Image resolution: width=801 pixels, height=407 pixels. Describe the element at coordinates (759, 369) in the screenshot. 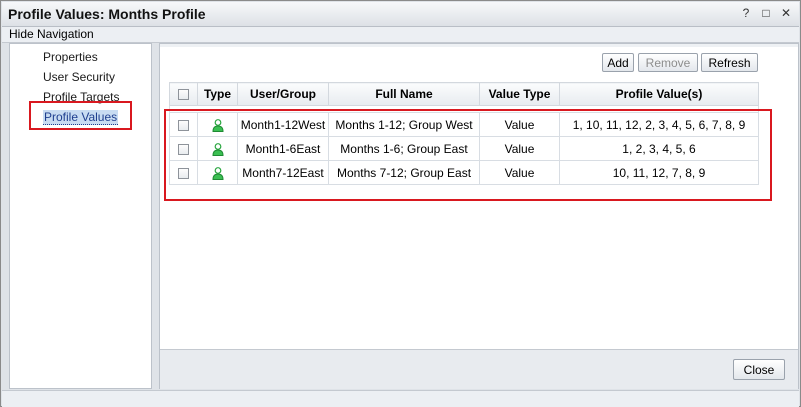

I see `close-button: Close` at that location.